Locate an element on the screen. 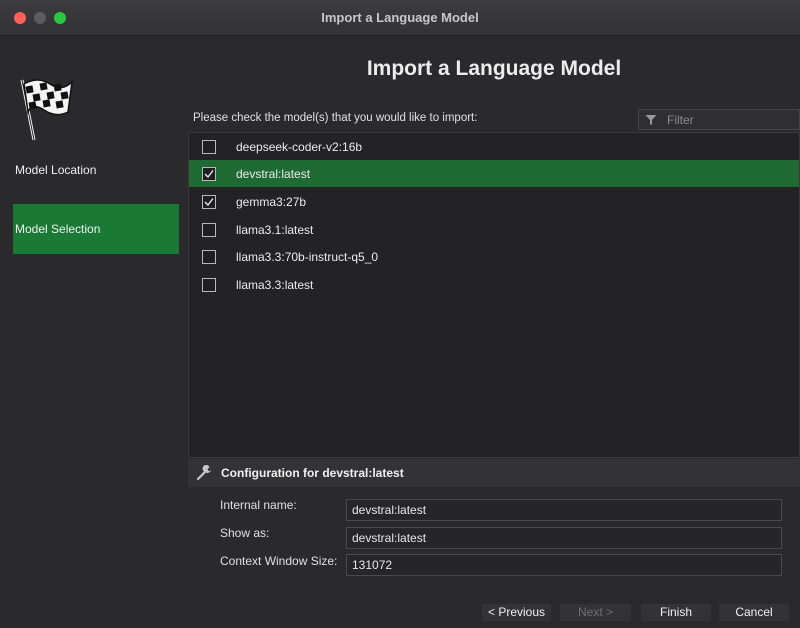 This screenshot has height=628, width=800. context-window-size-field is located at coordinates (564, 565).